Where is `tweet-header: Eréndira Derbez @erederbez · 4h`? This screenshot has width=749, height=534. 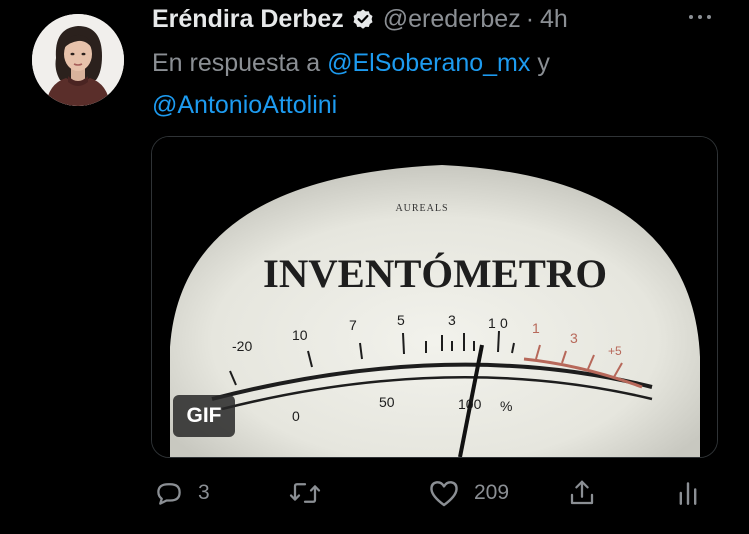
tweet-header: Eréndira Derbez @erederbez · 4h is located at coordinates (360, 19).